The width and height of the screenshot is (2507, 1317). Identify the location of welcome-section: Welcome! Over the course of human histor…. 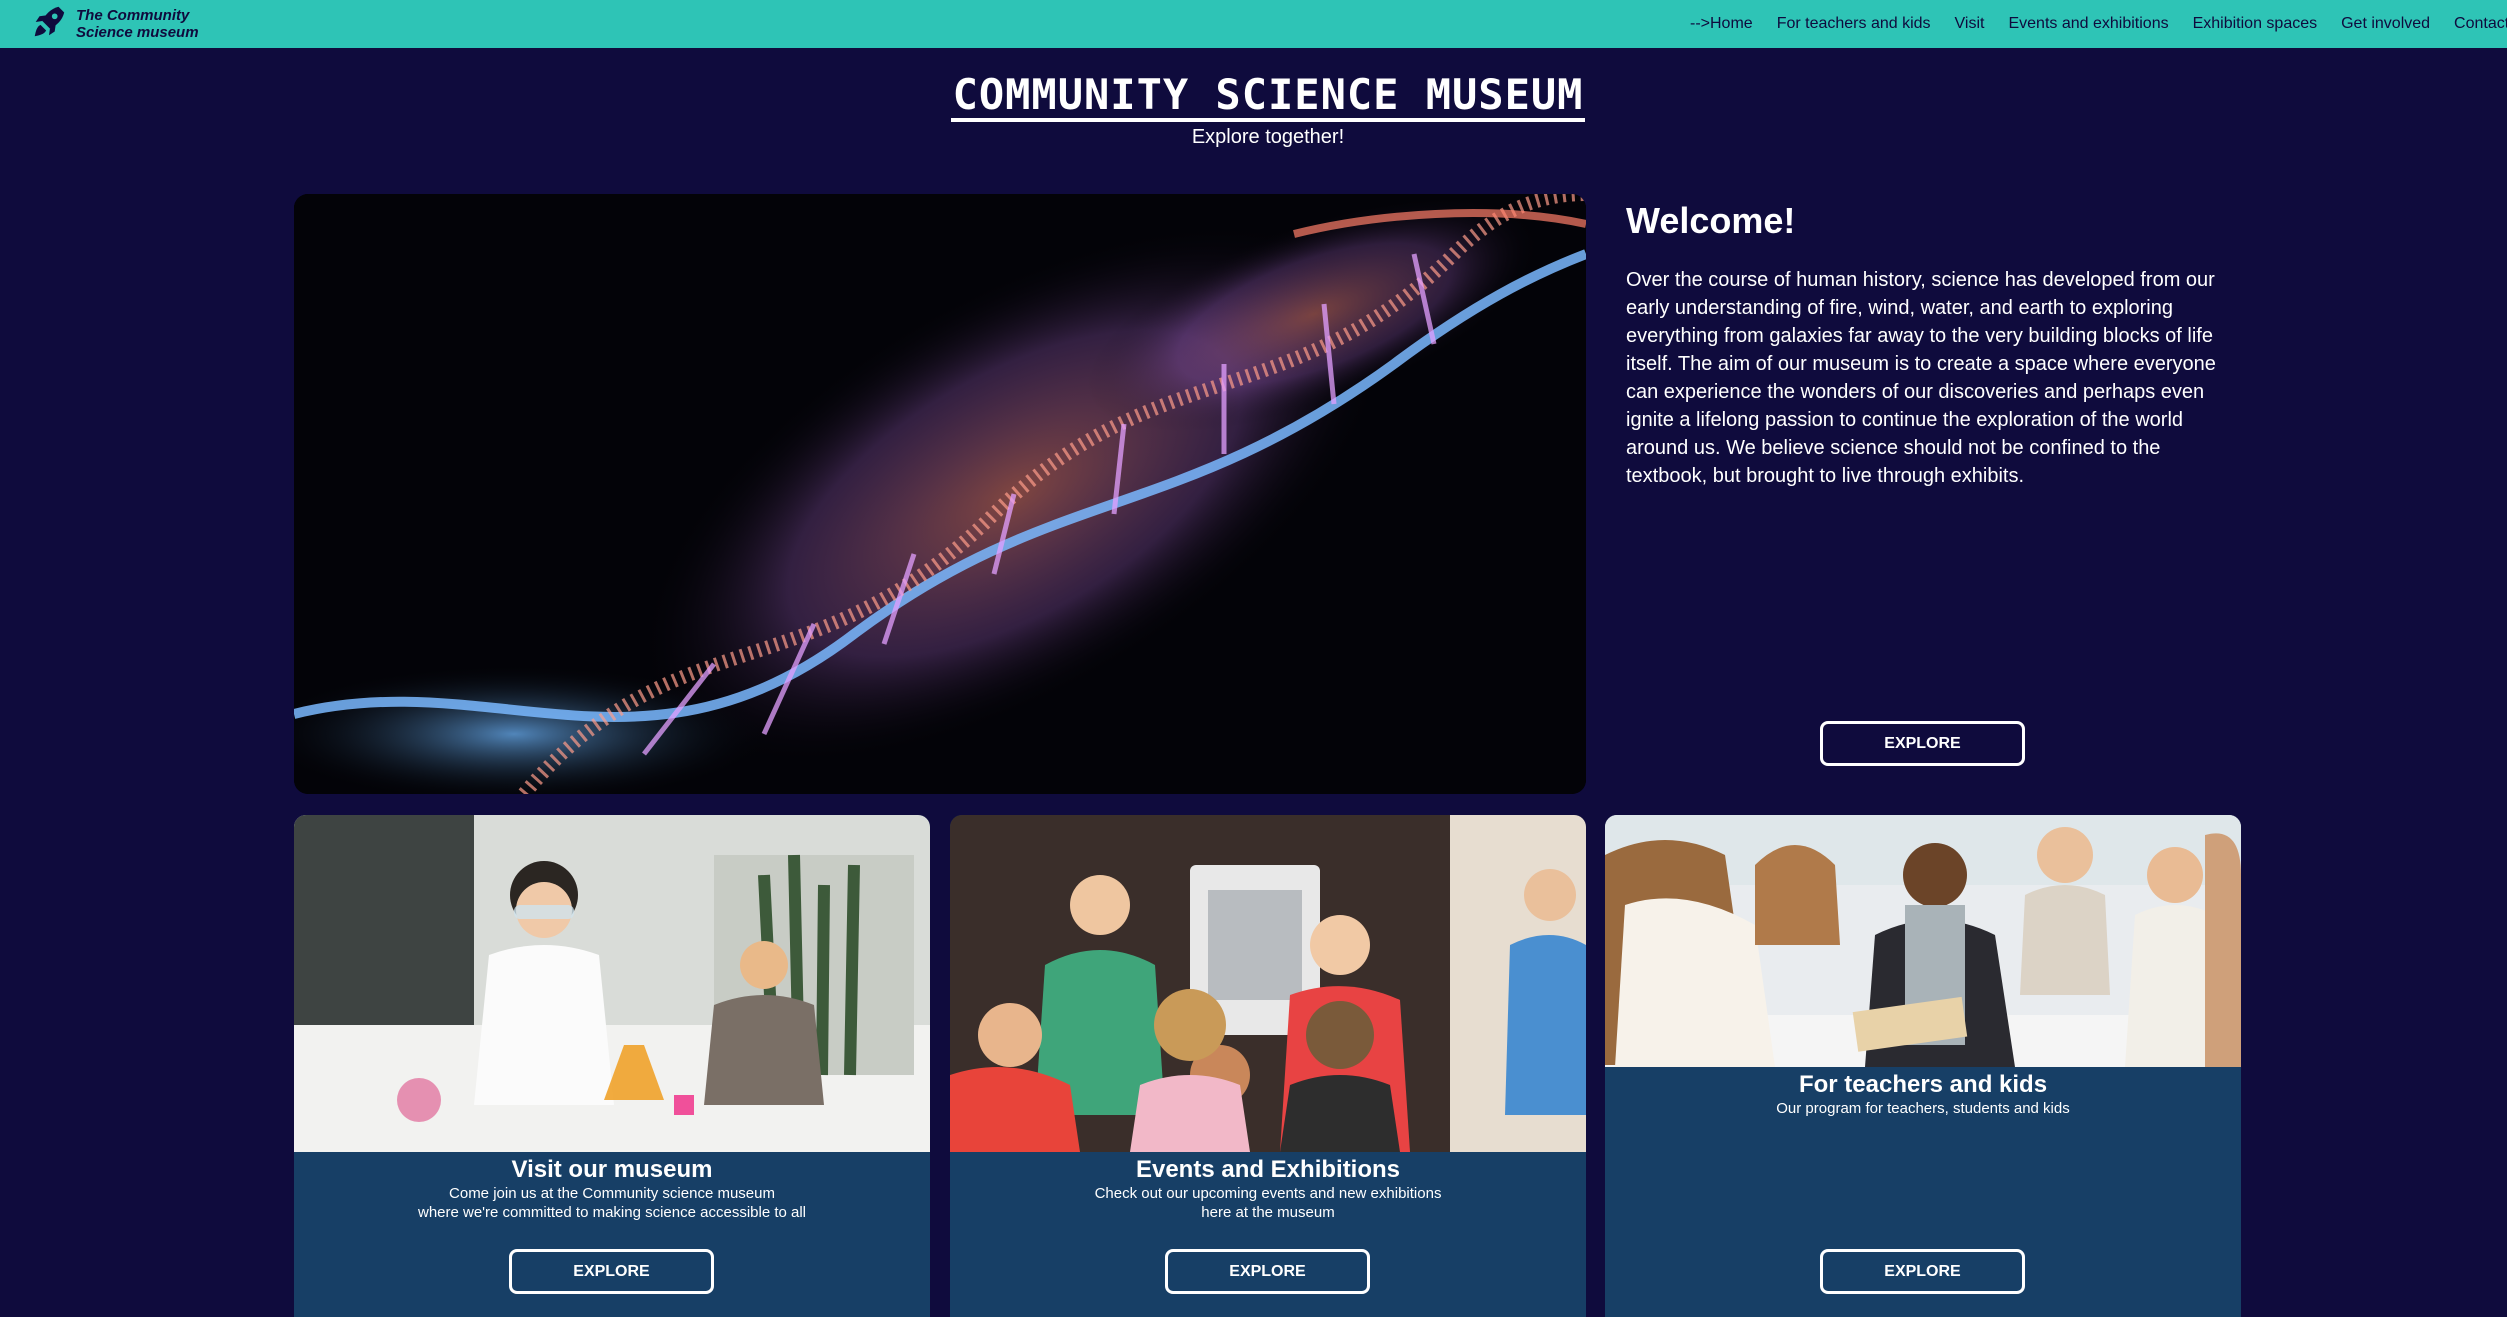
(1926, 345).